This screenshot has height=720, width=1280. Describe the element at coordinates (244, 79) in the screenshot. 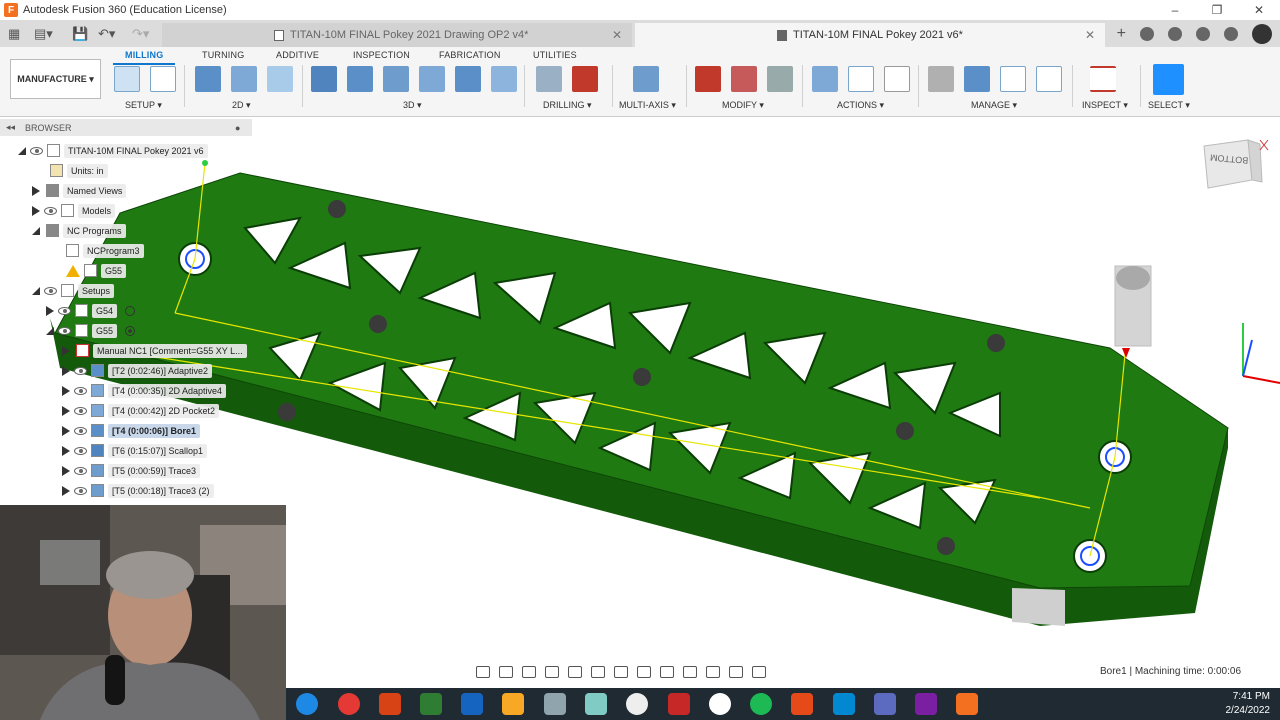

I see `2d-pocket-icon` at that location.